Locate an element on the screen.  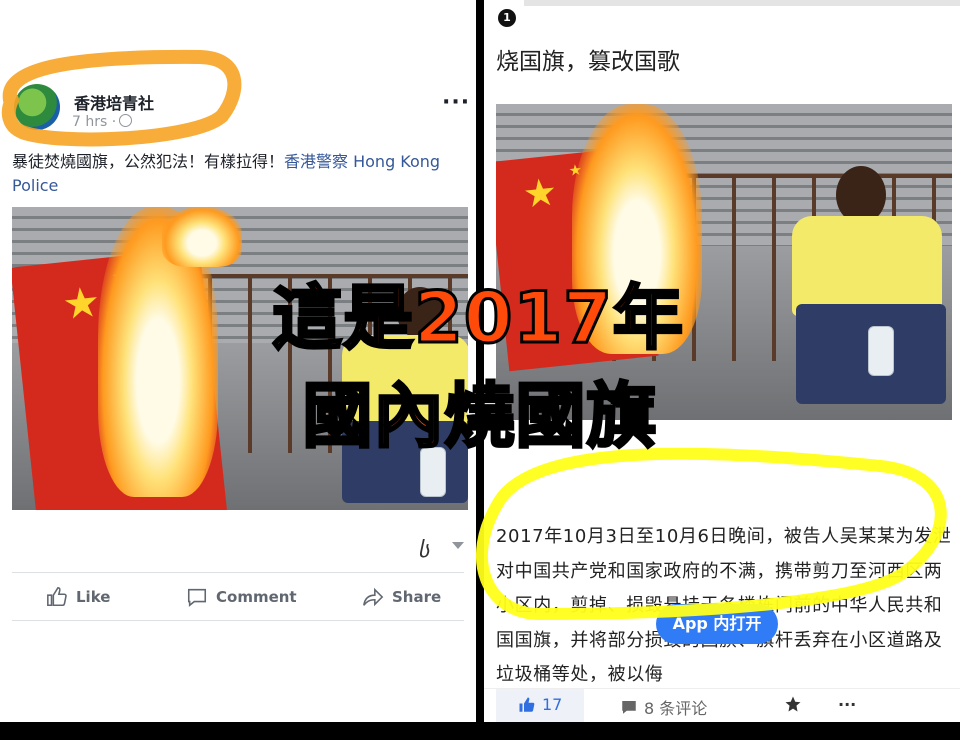
share-label: Share is located at coordinates (417, 597).